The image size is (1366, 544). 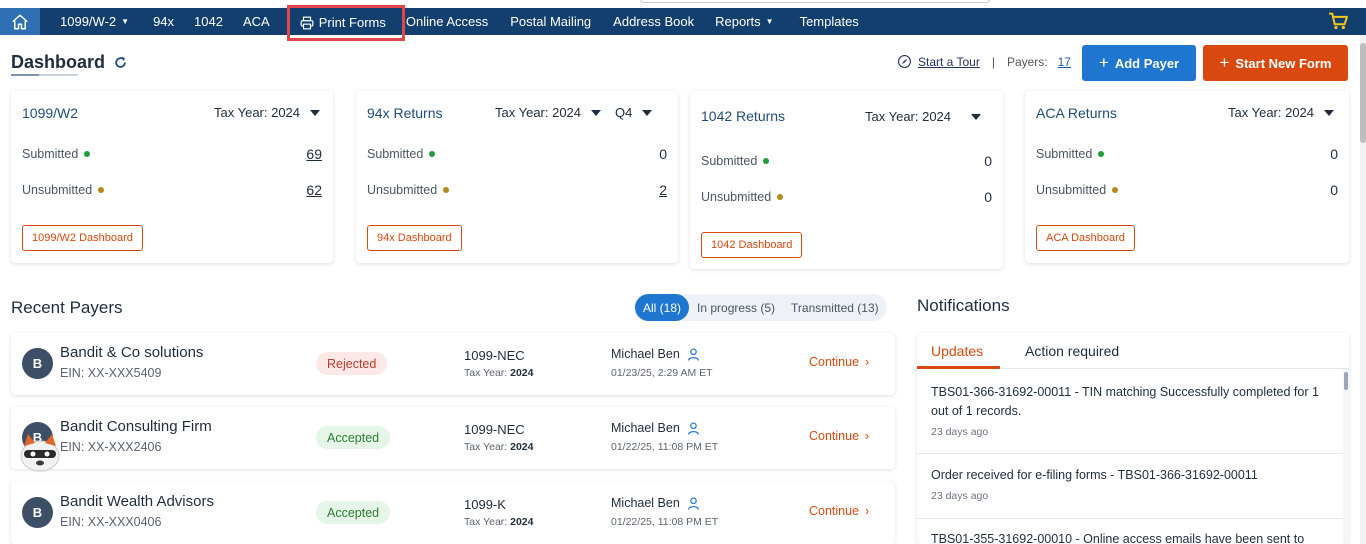 I want to click on active-tab-indicator, so click(x=958, y=367).